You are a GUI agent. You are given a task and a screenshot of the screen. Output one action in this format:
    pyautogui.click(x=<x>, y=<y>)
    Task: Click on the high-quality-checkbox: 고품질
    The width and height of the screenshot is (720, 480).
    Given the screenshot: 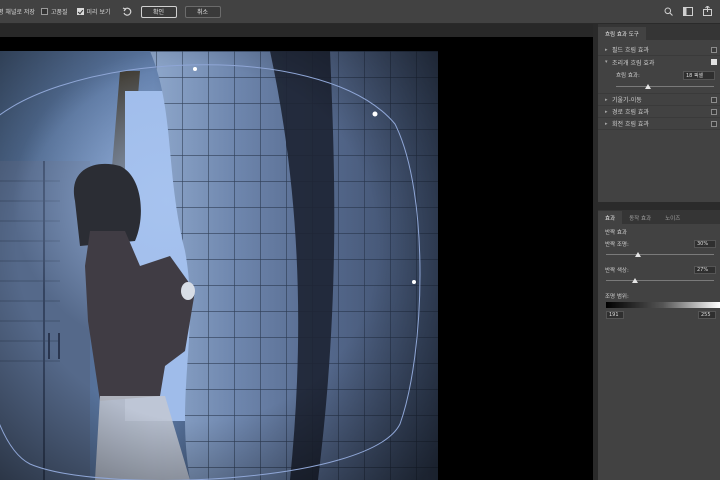 What is the action you would take?
    pyautogui.click(x=54, y=11)
    